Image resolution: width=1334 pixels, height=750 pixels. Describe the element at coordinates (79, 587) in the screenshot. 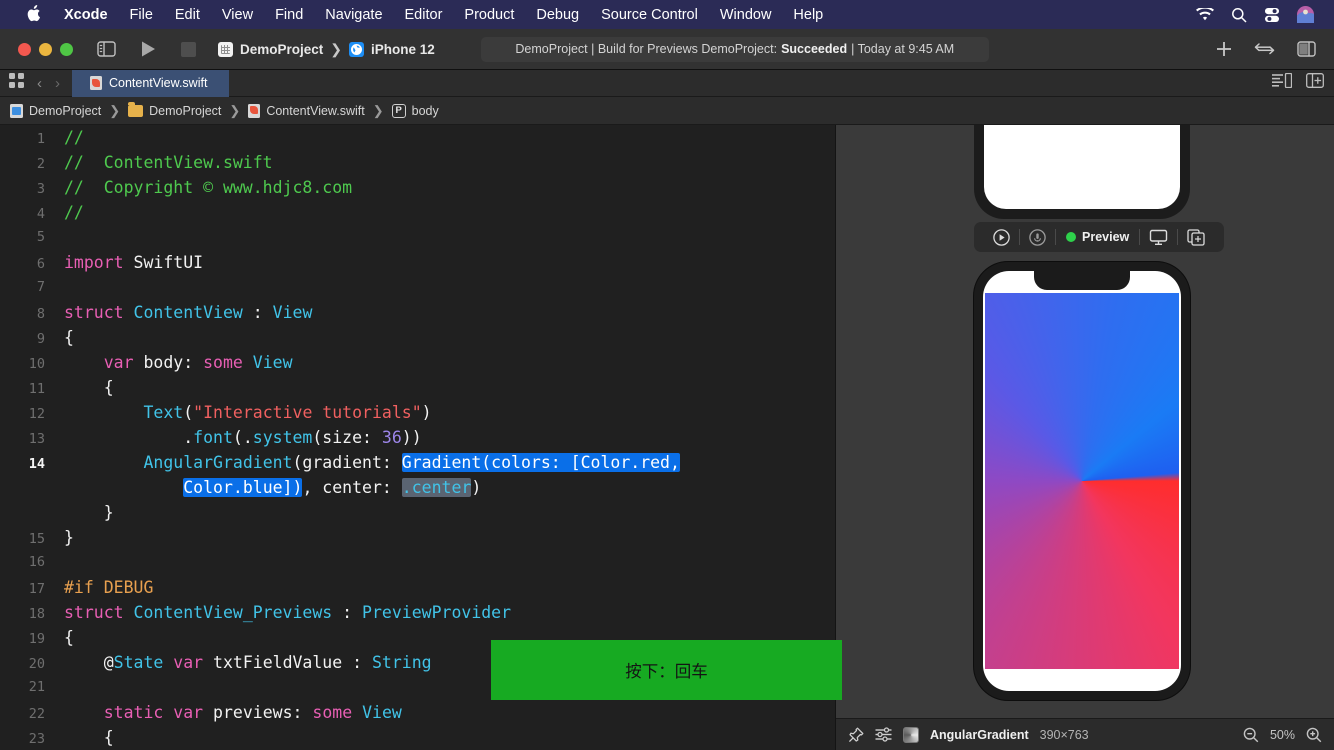

I see `code-token: #if` at that location.